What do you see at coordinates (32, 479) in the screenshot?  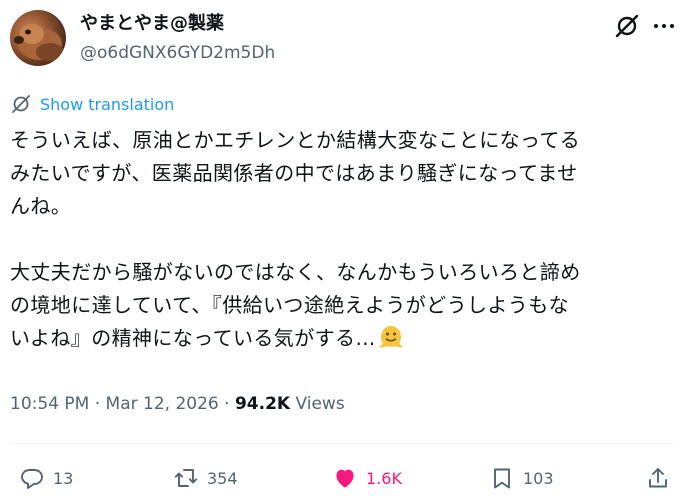 I see `reply-icon` at bounding box center [32, 479].